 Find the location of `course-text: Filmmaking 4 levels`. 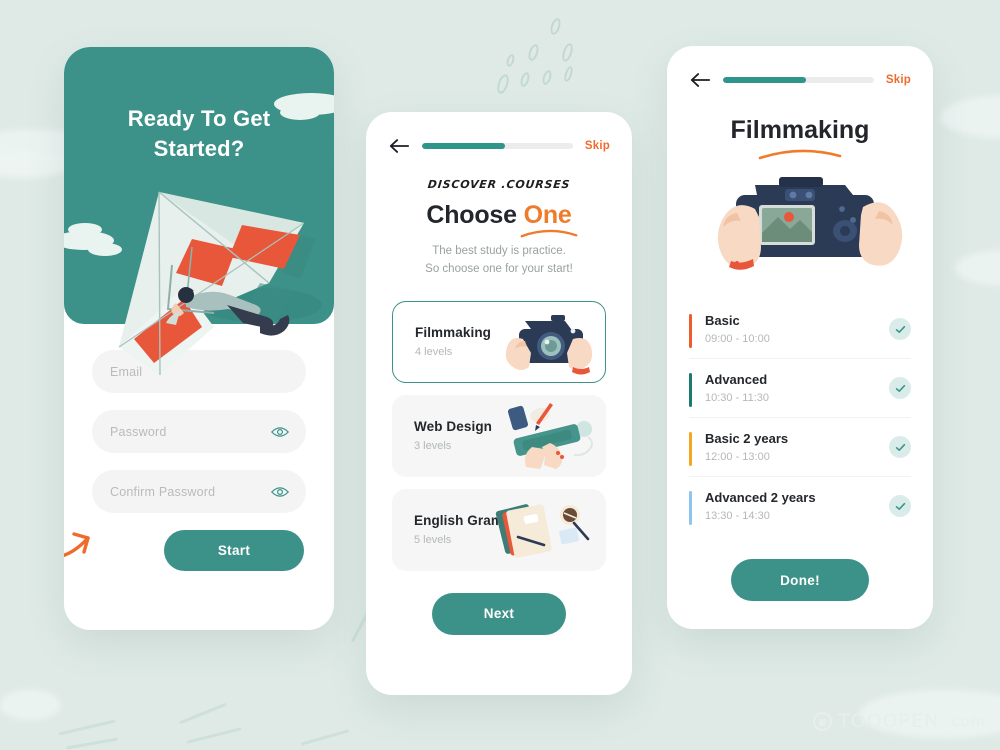

course-text: Filmmaking 4 levels is located at coordinates (453, 341).